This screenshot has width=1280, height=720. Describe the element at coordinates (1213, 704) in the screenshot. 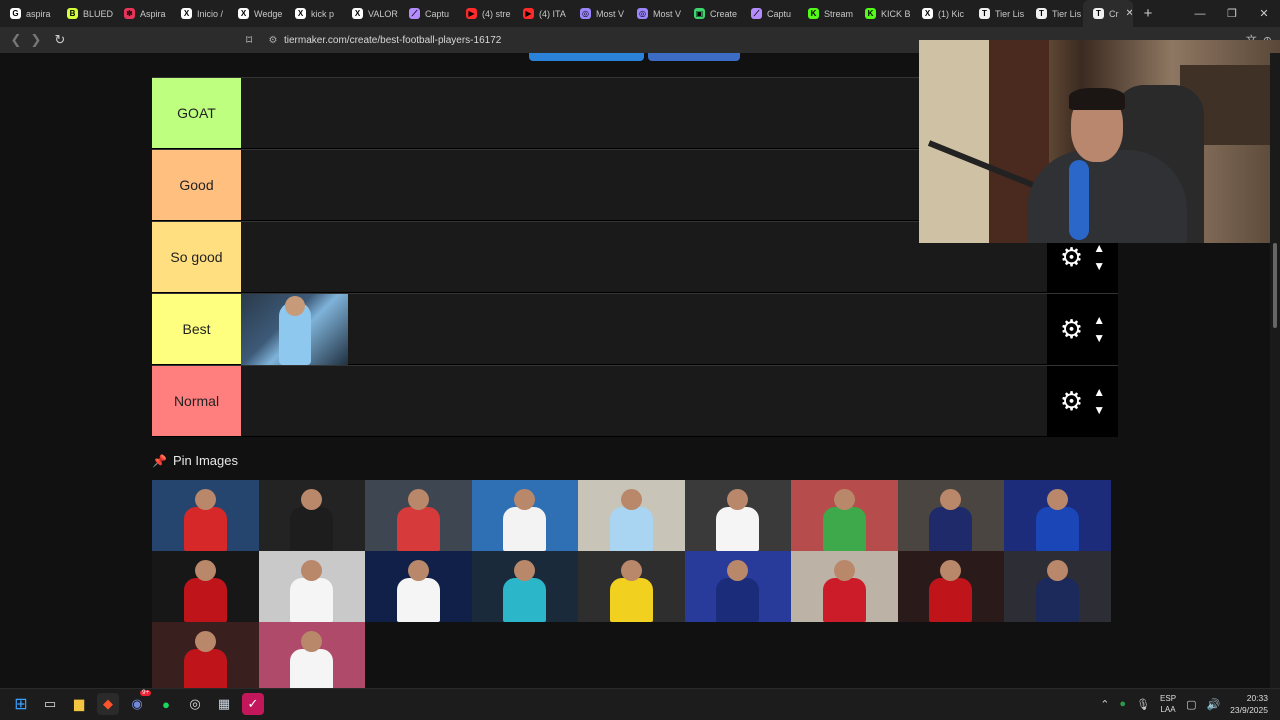

I see `volume-icon: 🔊` at that location.